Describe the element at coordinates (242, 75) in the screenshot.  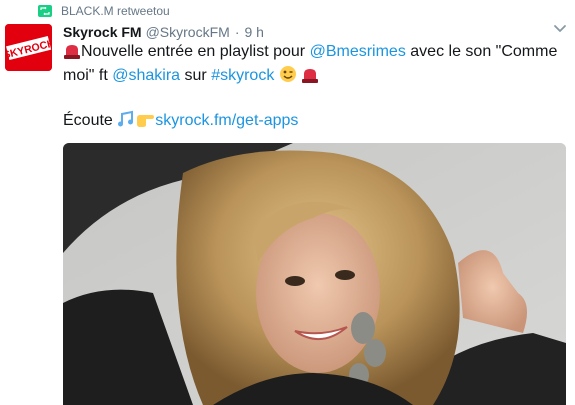
I see `hashtag-skyrock: #skyrock` at that location.